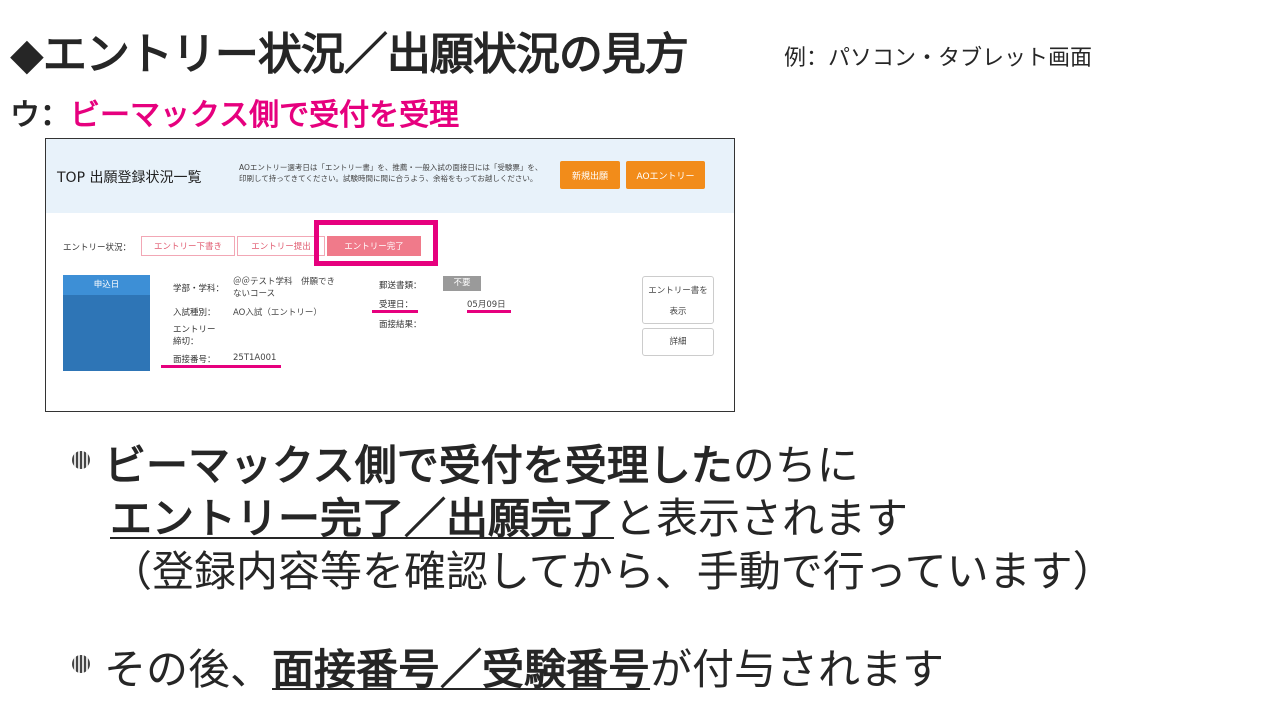 This screenshot has height=720, width=1280. Describe the element at coordinates (106, 323) in the screenshot. I see `application-date-box: 申込日` at that location.